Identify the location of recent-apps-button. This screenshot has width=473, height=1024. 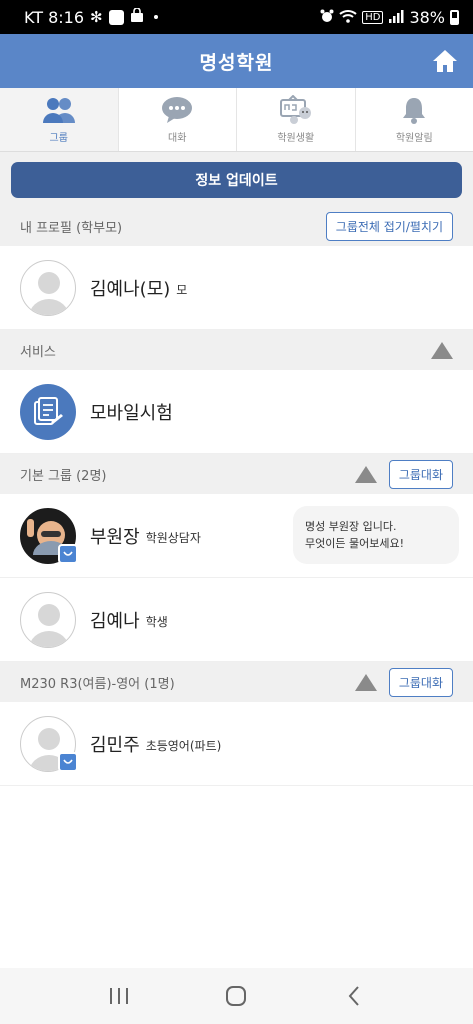
(119, 996).